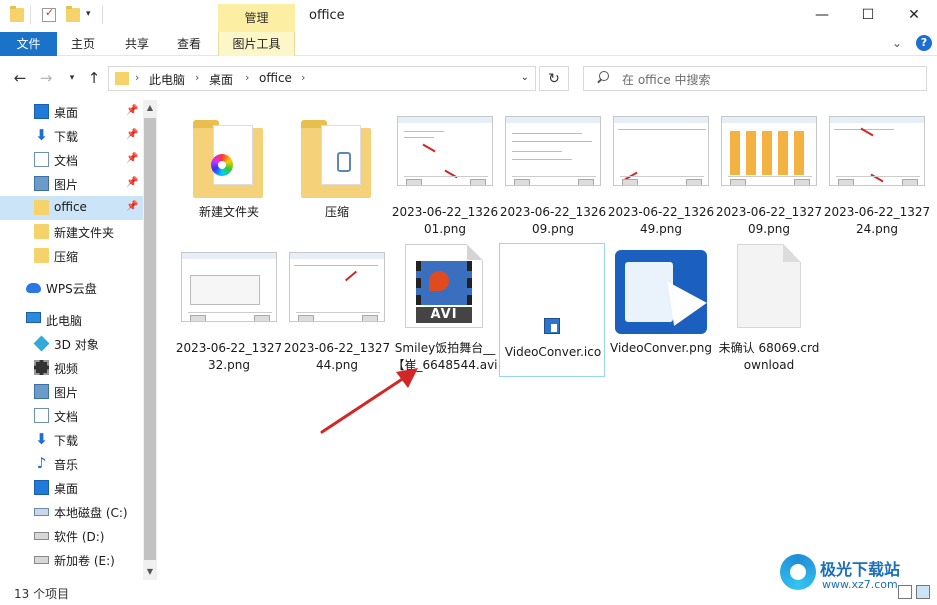  Describe the element at coordinates (275, 78) in the screenshot. I see `breadcrumb-office: office` at that location.